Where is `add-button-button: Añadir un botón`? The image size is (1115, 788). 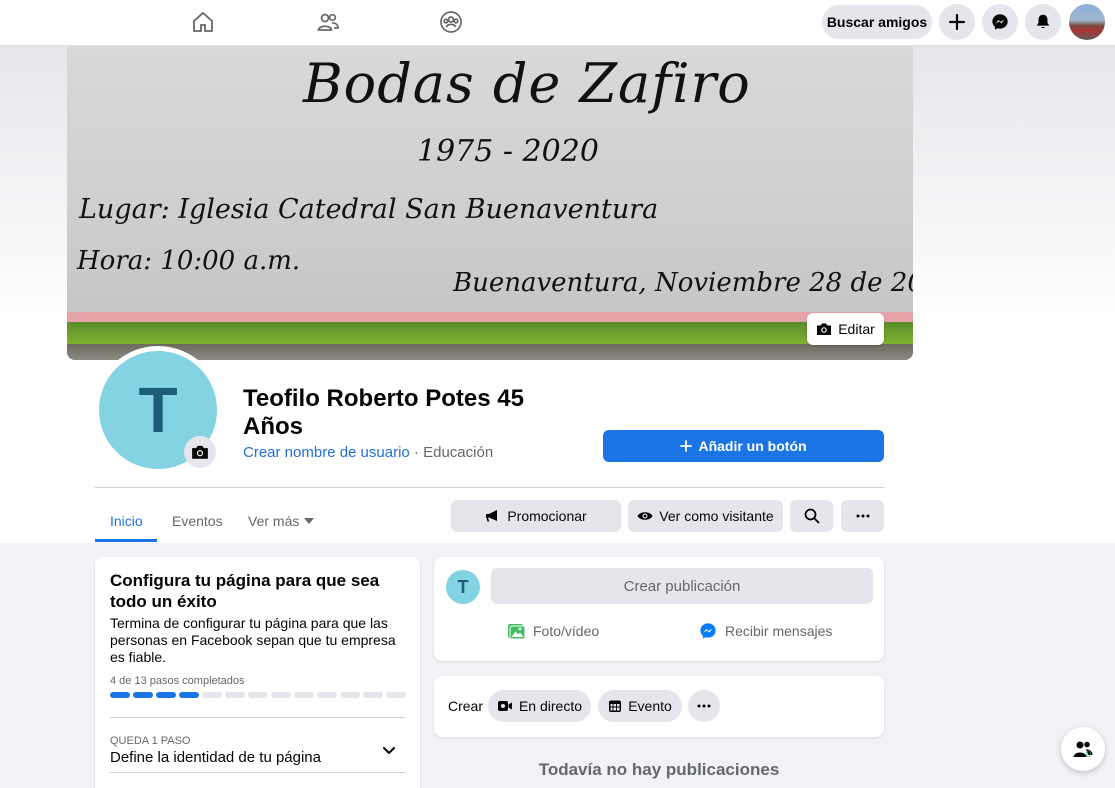
add-button-button: Añadir un botón is located at coordinates (743, 446).